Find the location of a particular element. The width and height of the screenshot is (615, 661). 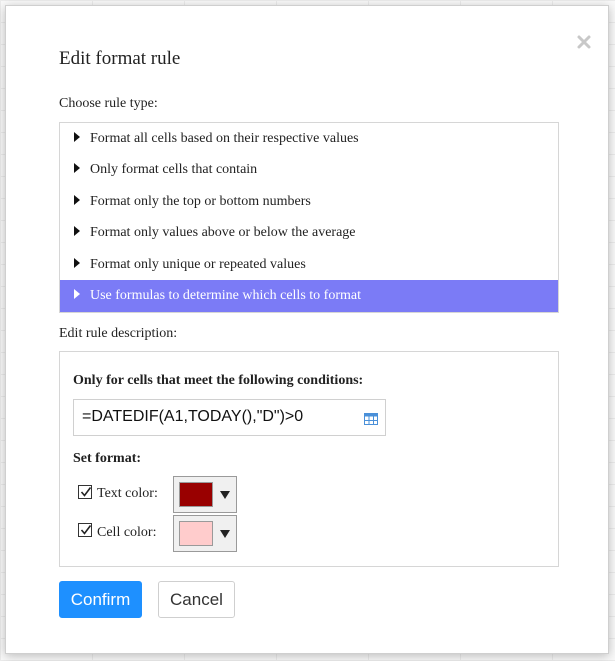

rule-type-item: Only format cells that contain is located at coordinates (309, 169).